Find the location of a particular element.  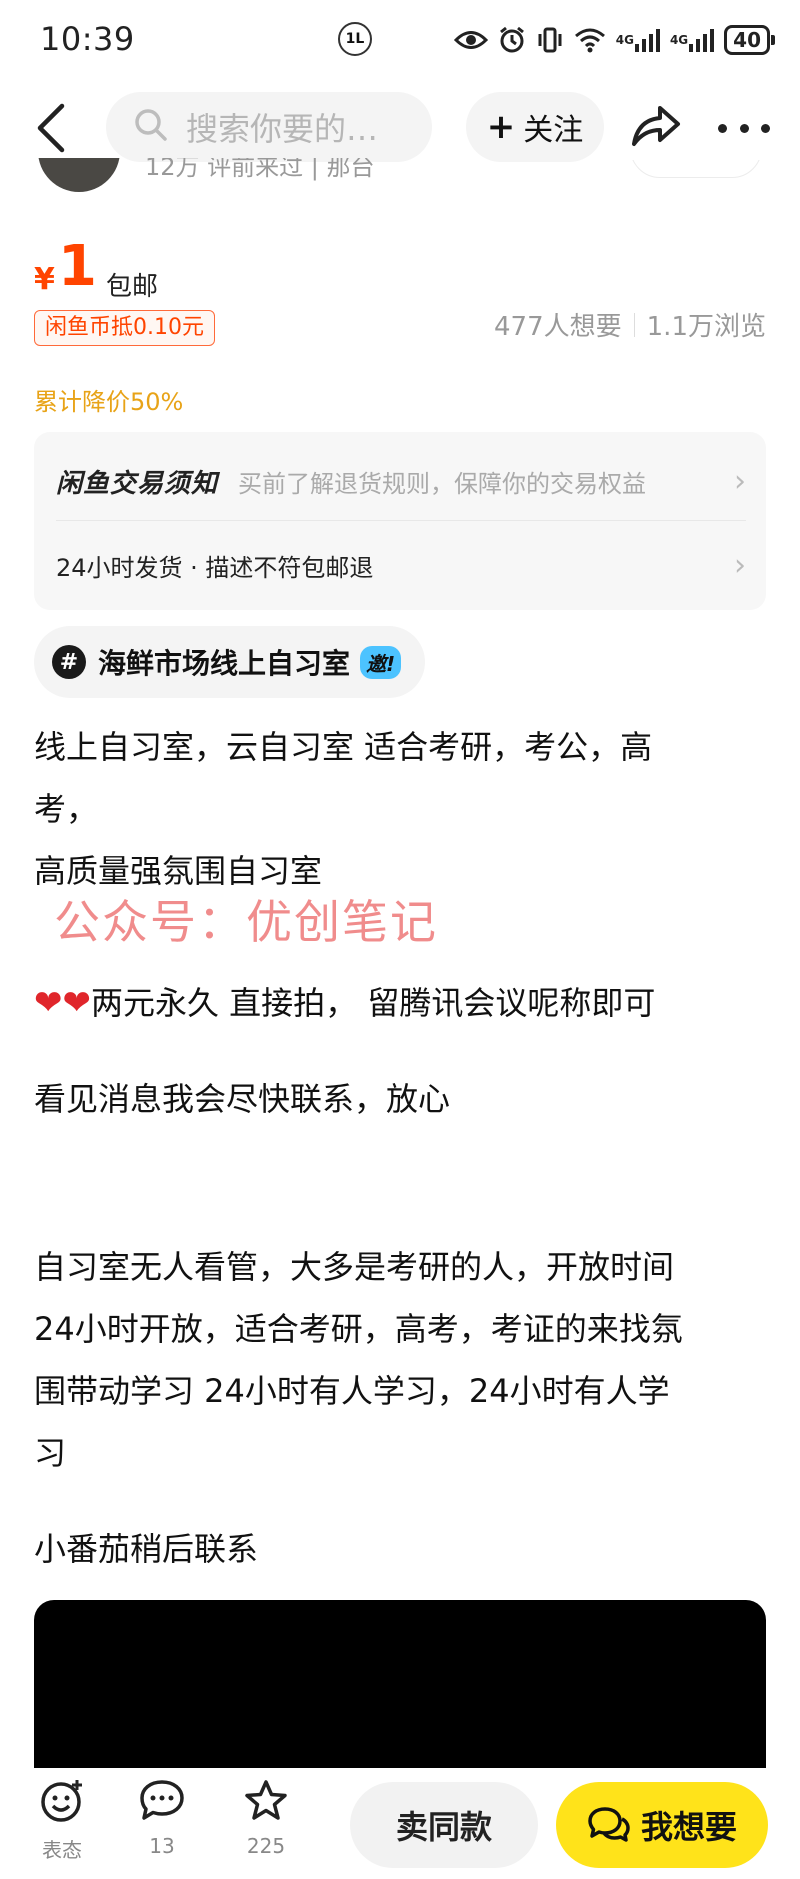

price-drop-label: 累计降价50% is located at coordinates (109, 402).